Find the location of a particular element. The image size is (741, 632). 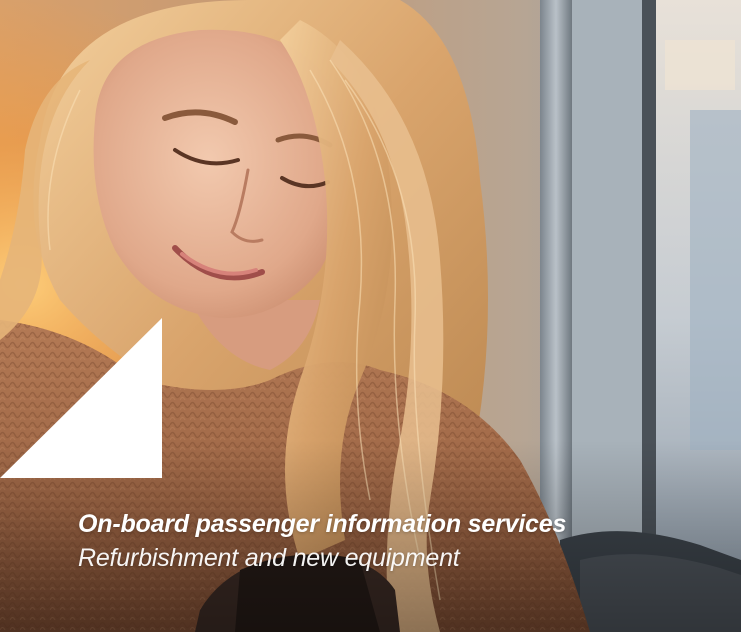

brand-triangle-shape is located at coordinates (81, 398).